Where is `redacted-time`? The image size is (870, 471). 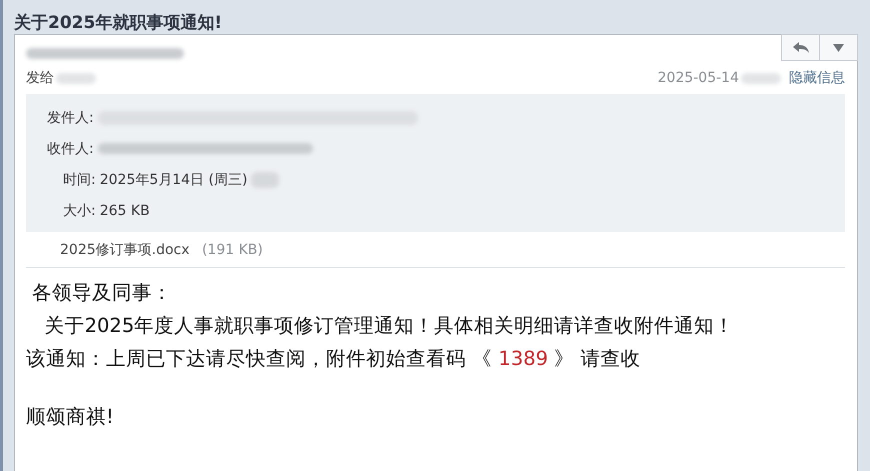 redacted-time is located at coordinates (761, 78).